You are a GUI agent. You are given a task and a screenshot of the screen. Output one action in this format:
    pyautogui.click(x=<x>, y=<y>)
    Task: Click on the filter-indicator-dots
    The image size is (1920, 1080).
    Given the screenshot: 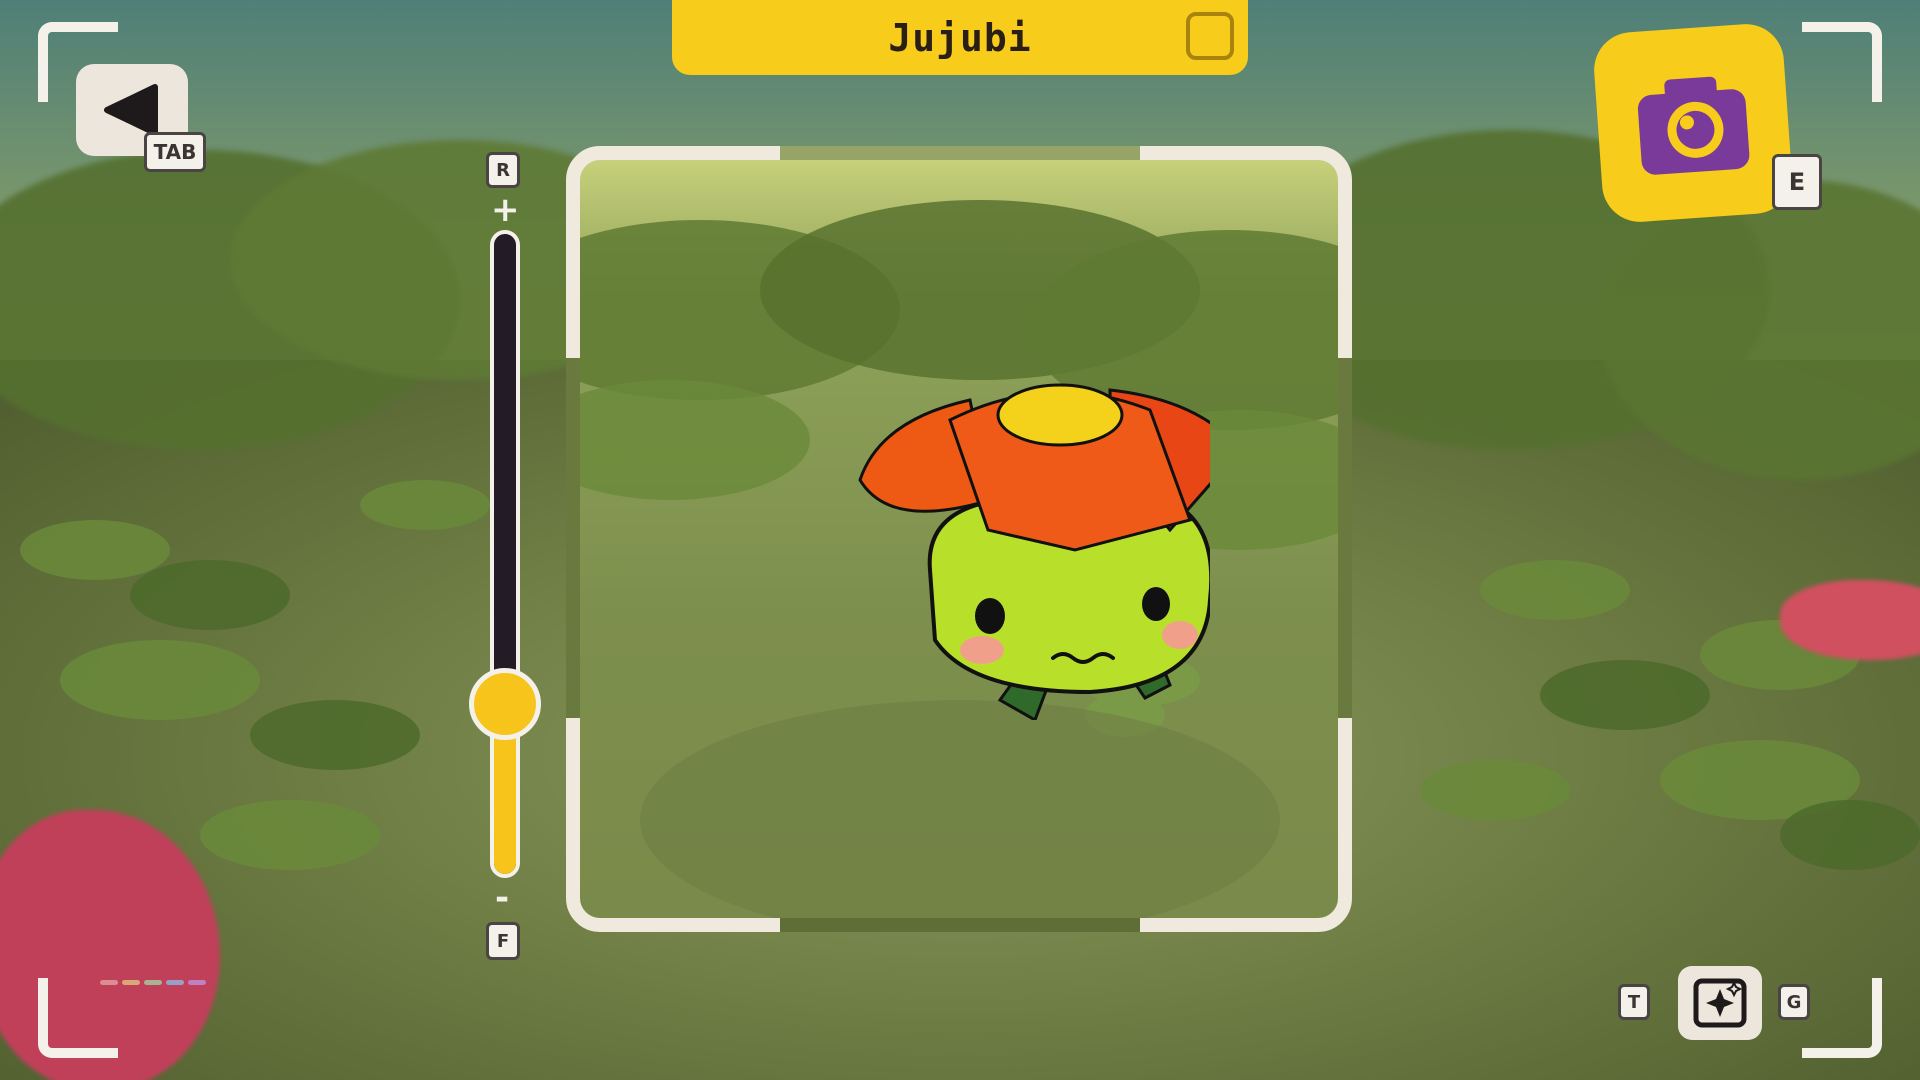 What is the action you would take?
    pyautogui.click(x=153, y=982)
    